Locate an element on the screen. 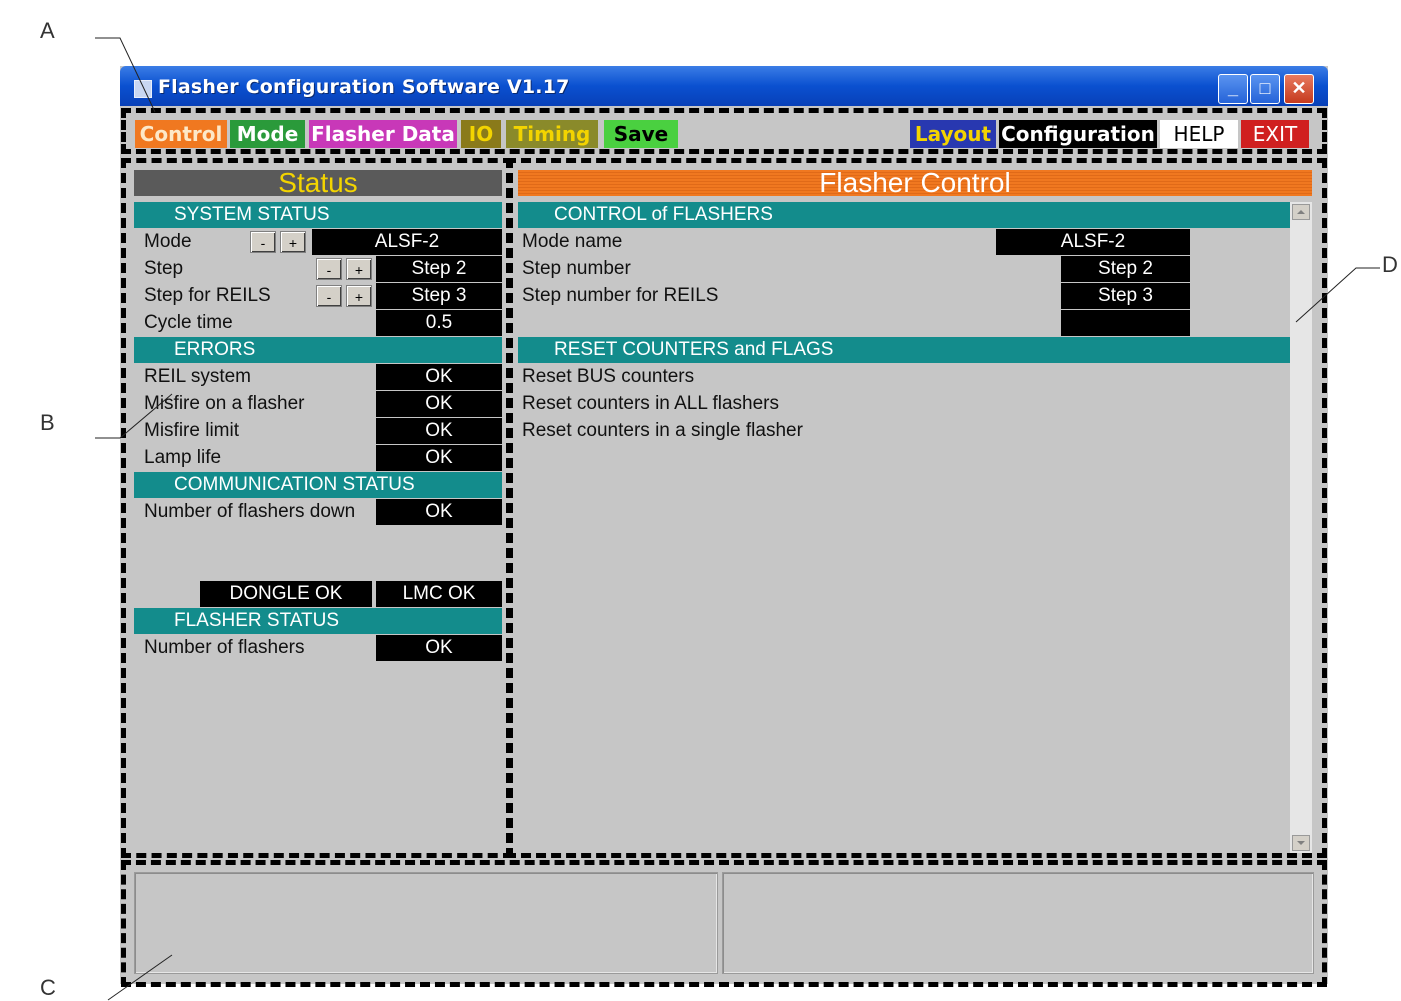 The image size is (1401, 1001). toolbar-region-outline is located at coordinates (724, 131).